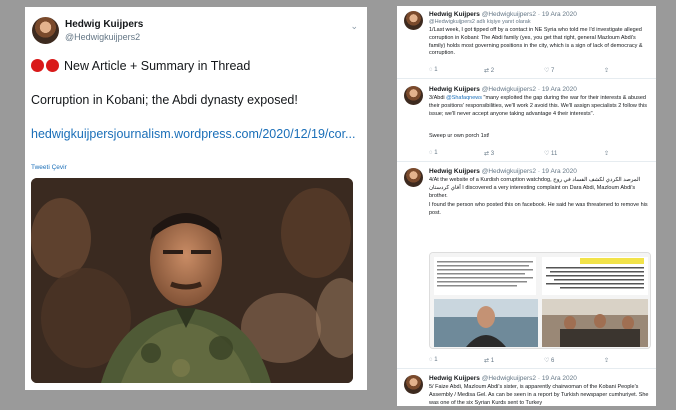 This screenshot has height=410, width=676. I want to click on mention-link: @Shafaqnews, so click(464, 98).